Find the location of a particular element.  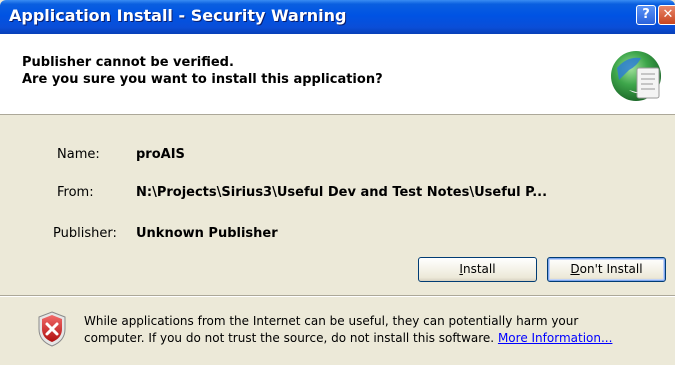

publisher-label: Publisher: is located at coordinates (85, 233).